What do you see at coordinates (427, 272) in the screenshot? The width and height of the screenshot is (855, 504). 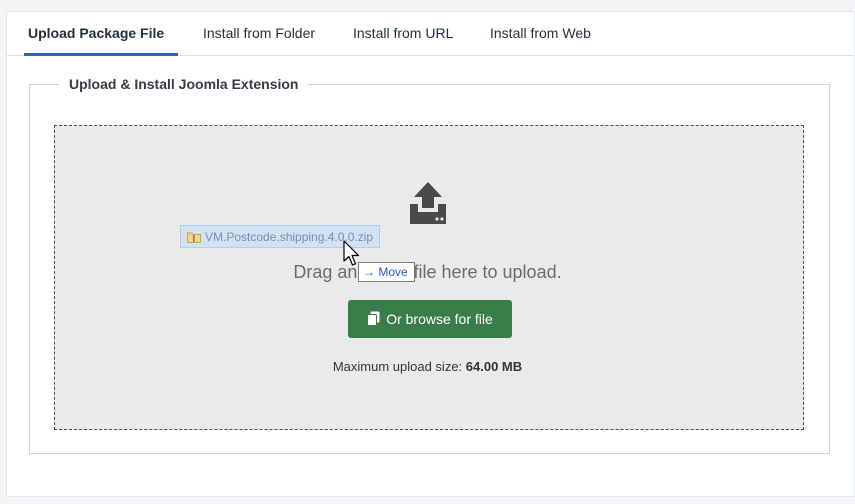 I see `drop-instructions: Drag and drop file here to upload.` at bounding box center [427, 272].